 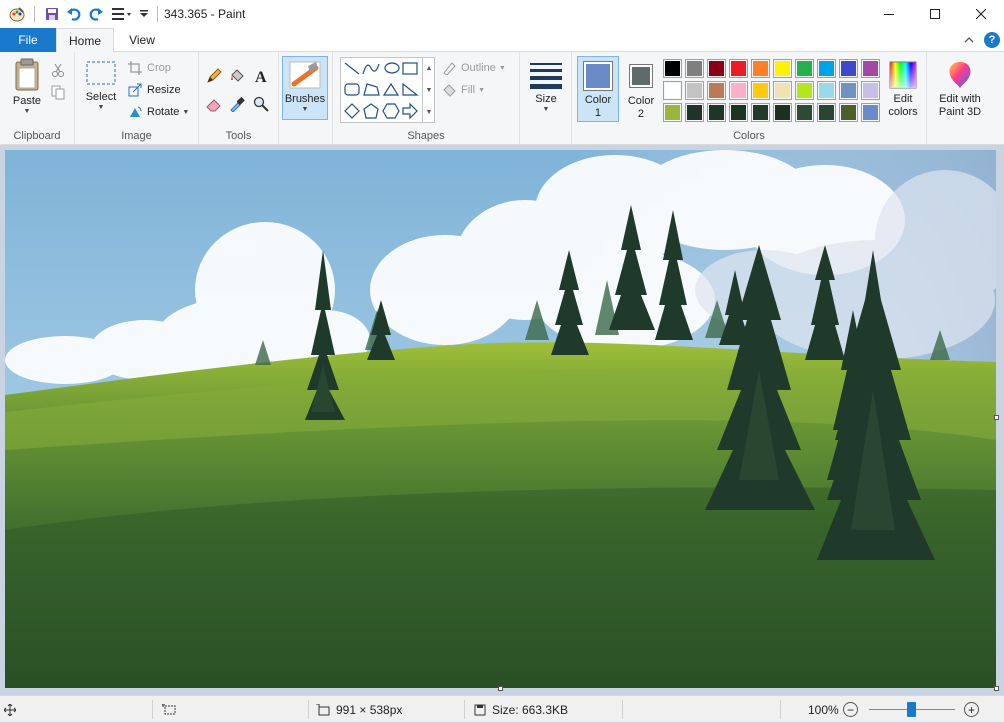 What do you see at coordinates (96, 14) in the screenshot?
I see `redo-icon` at bounding box center [96, 14].